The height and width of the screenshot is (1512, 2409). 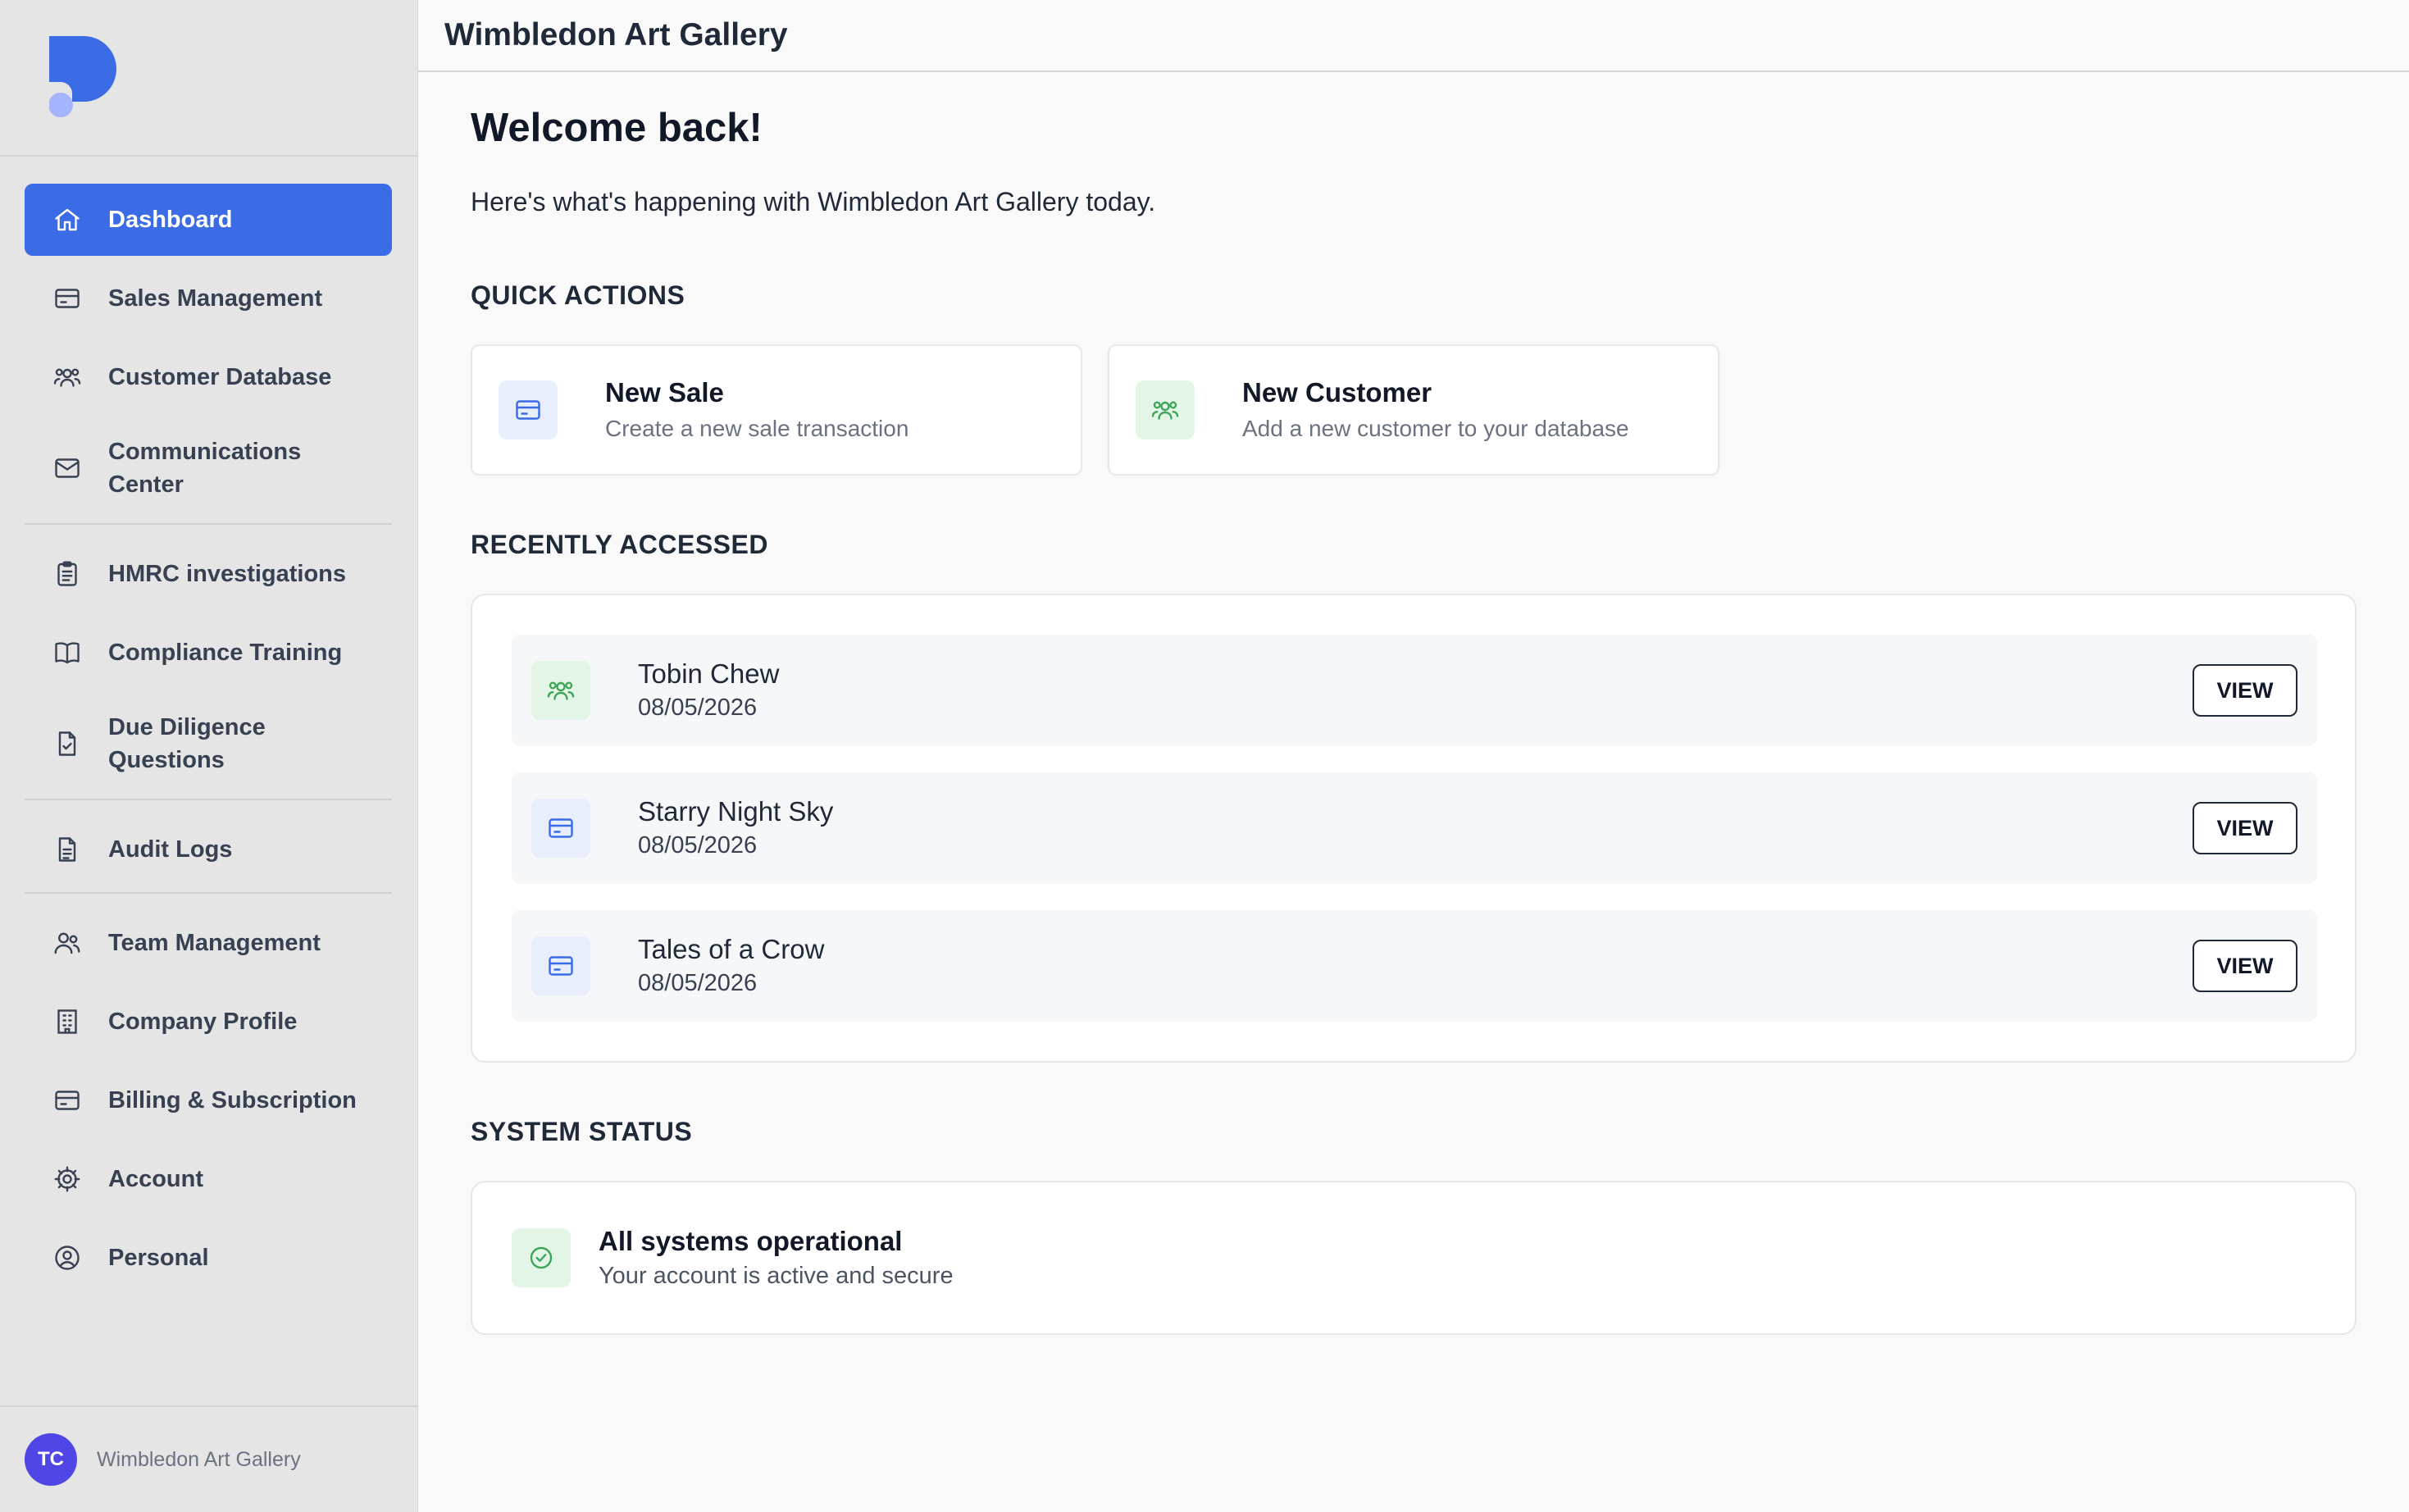 I want to click on sidebar-item-due-diligence-questions: Due Diligence Questions, so click(x=209, y=743).